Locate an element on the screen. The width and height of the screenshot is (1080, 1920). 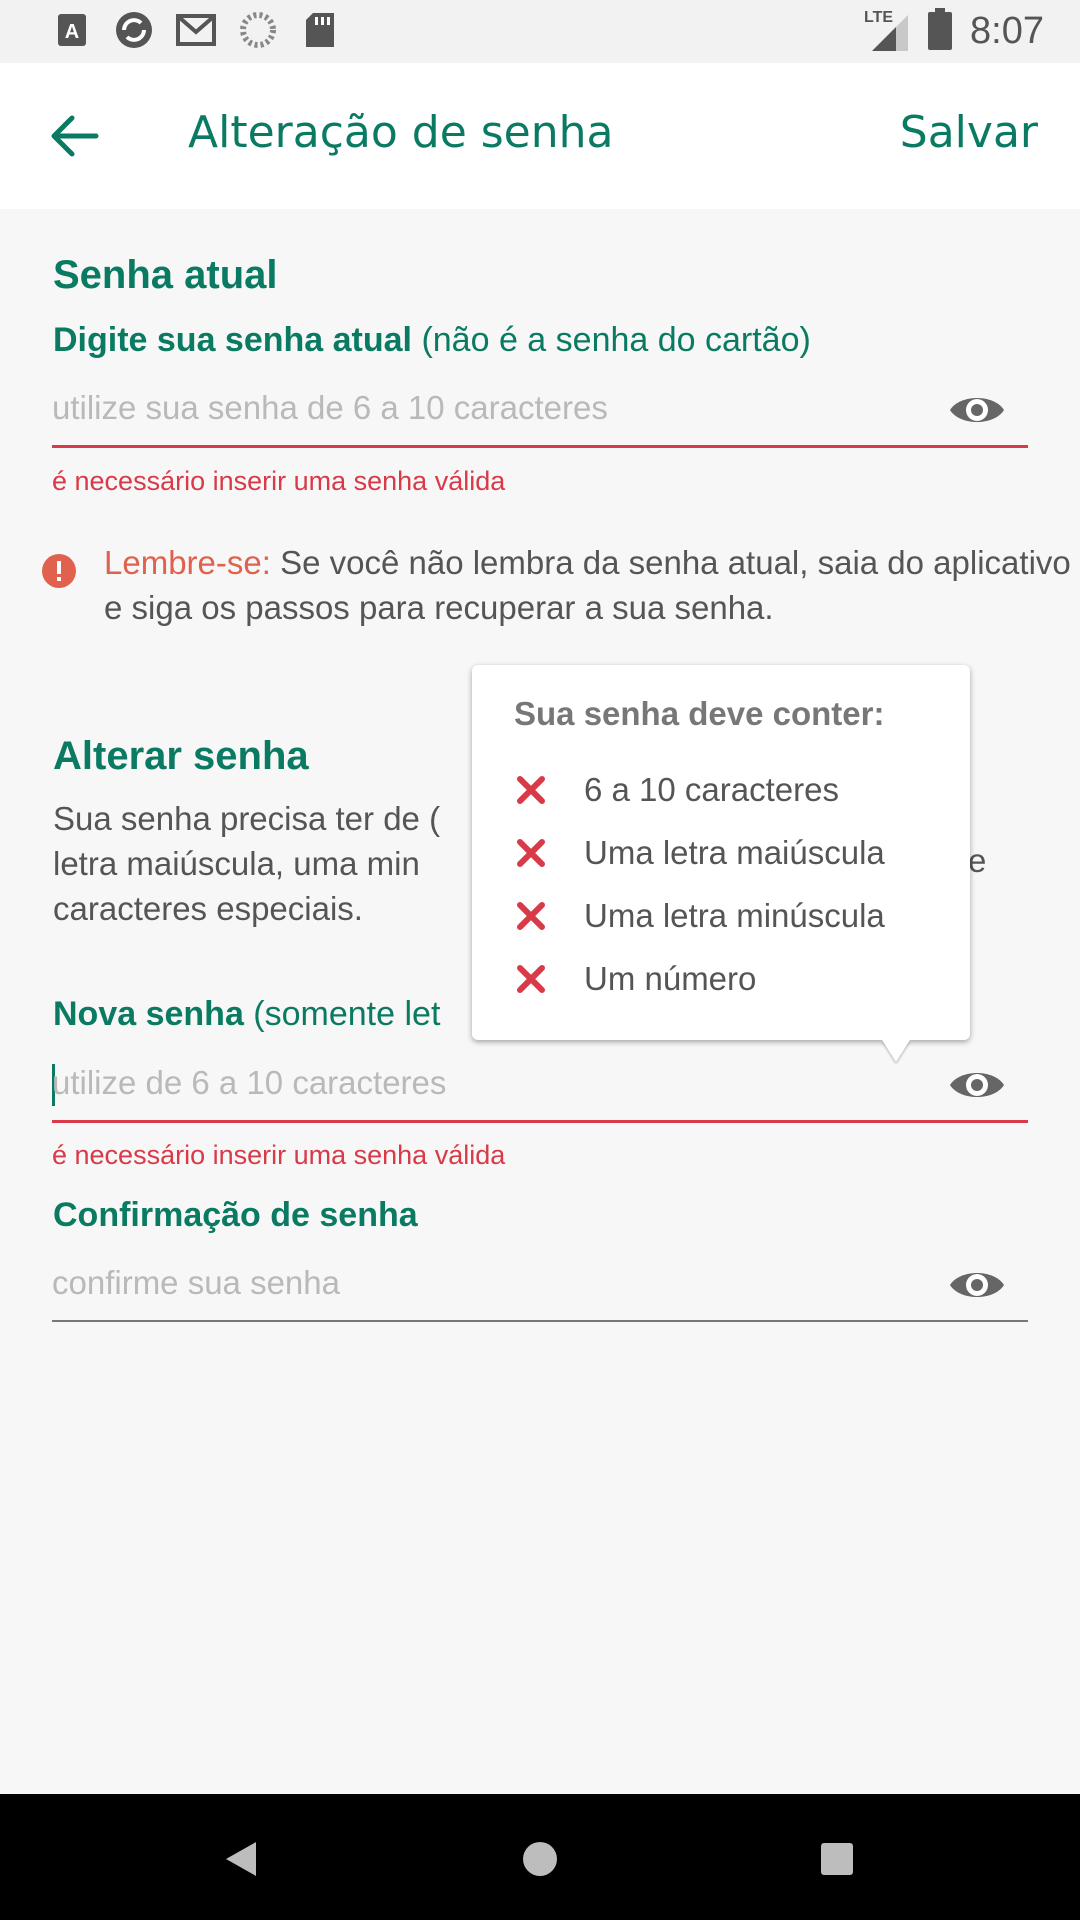
requirement-text: 6 a 10 caracteres is located at coordinates (711, 789).